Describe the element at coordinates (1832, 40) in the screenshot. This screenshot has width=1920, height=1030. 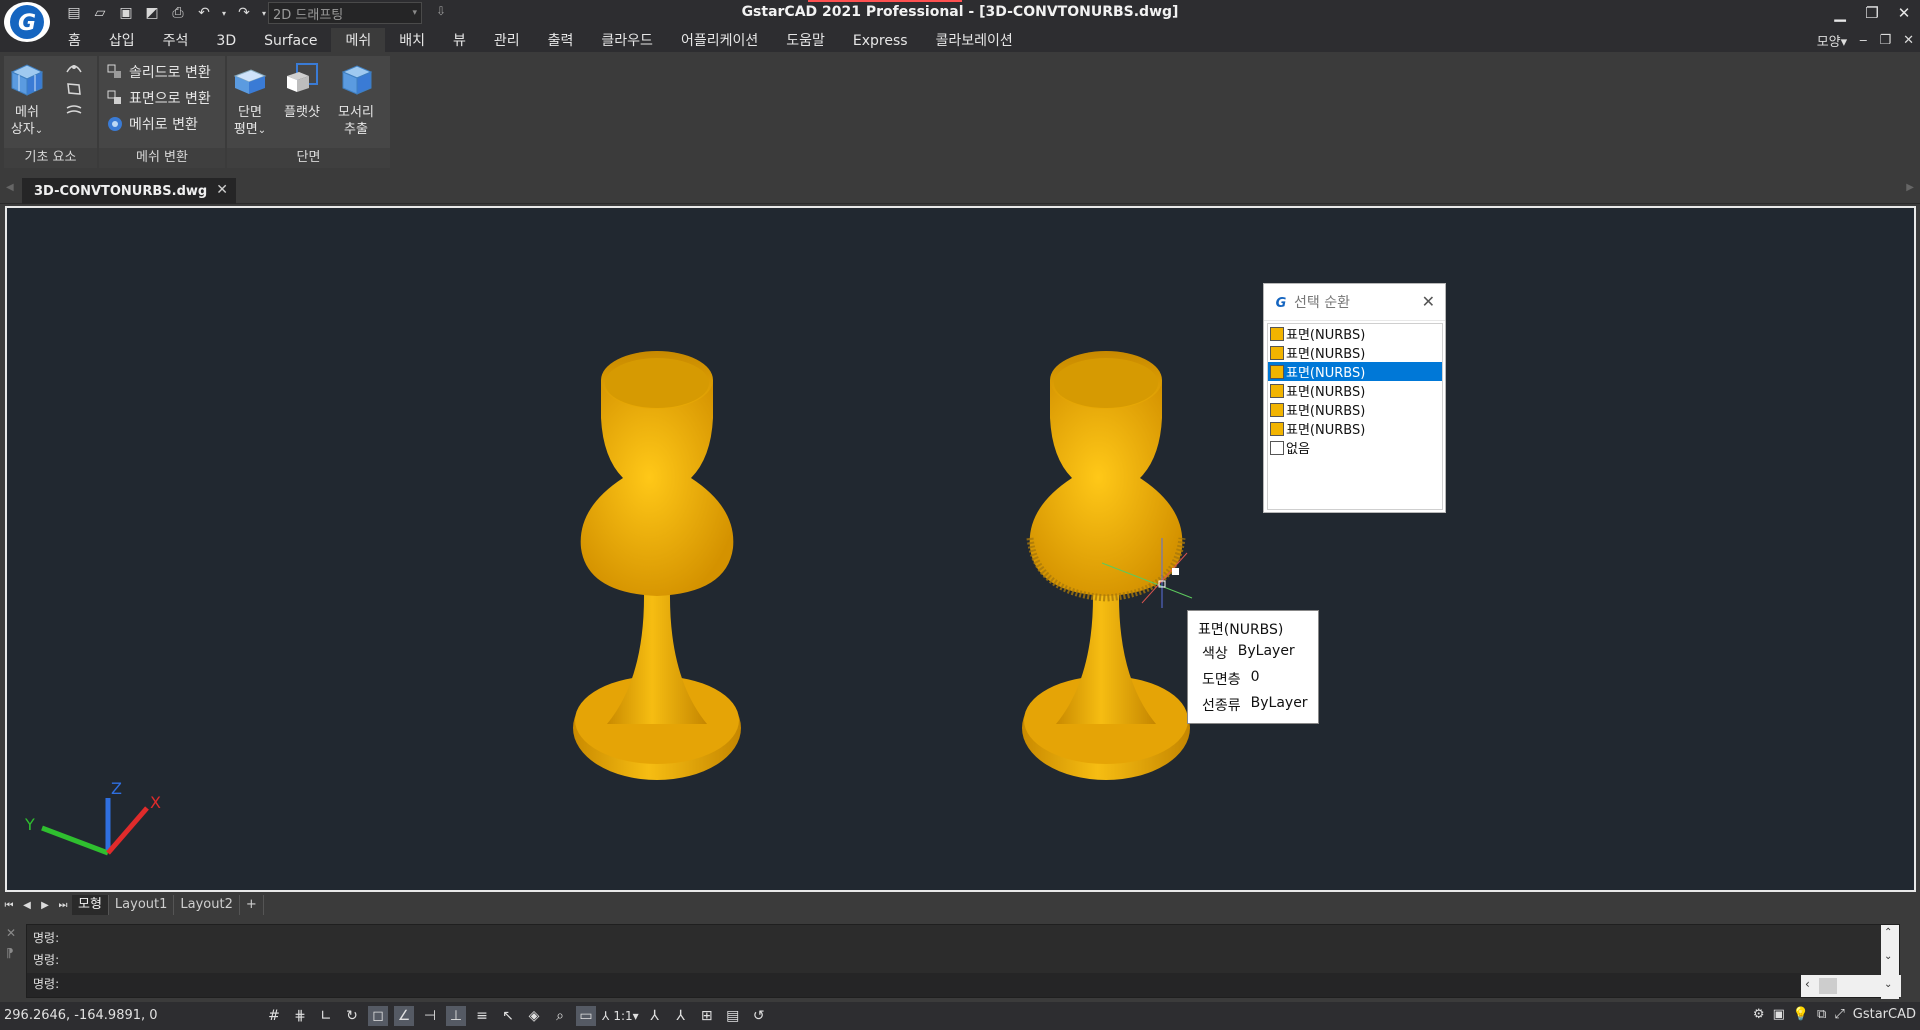
I see `appearance-menu: 모양▾` at that location.